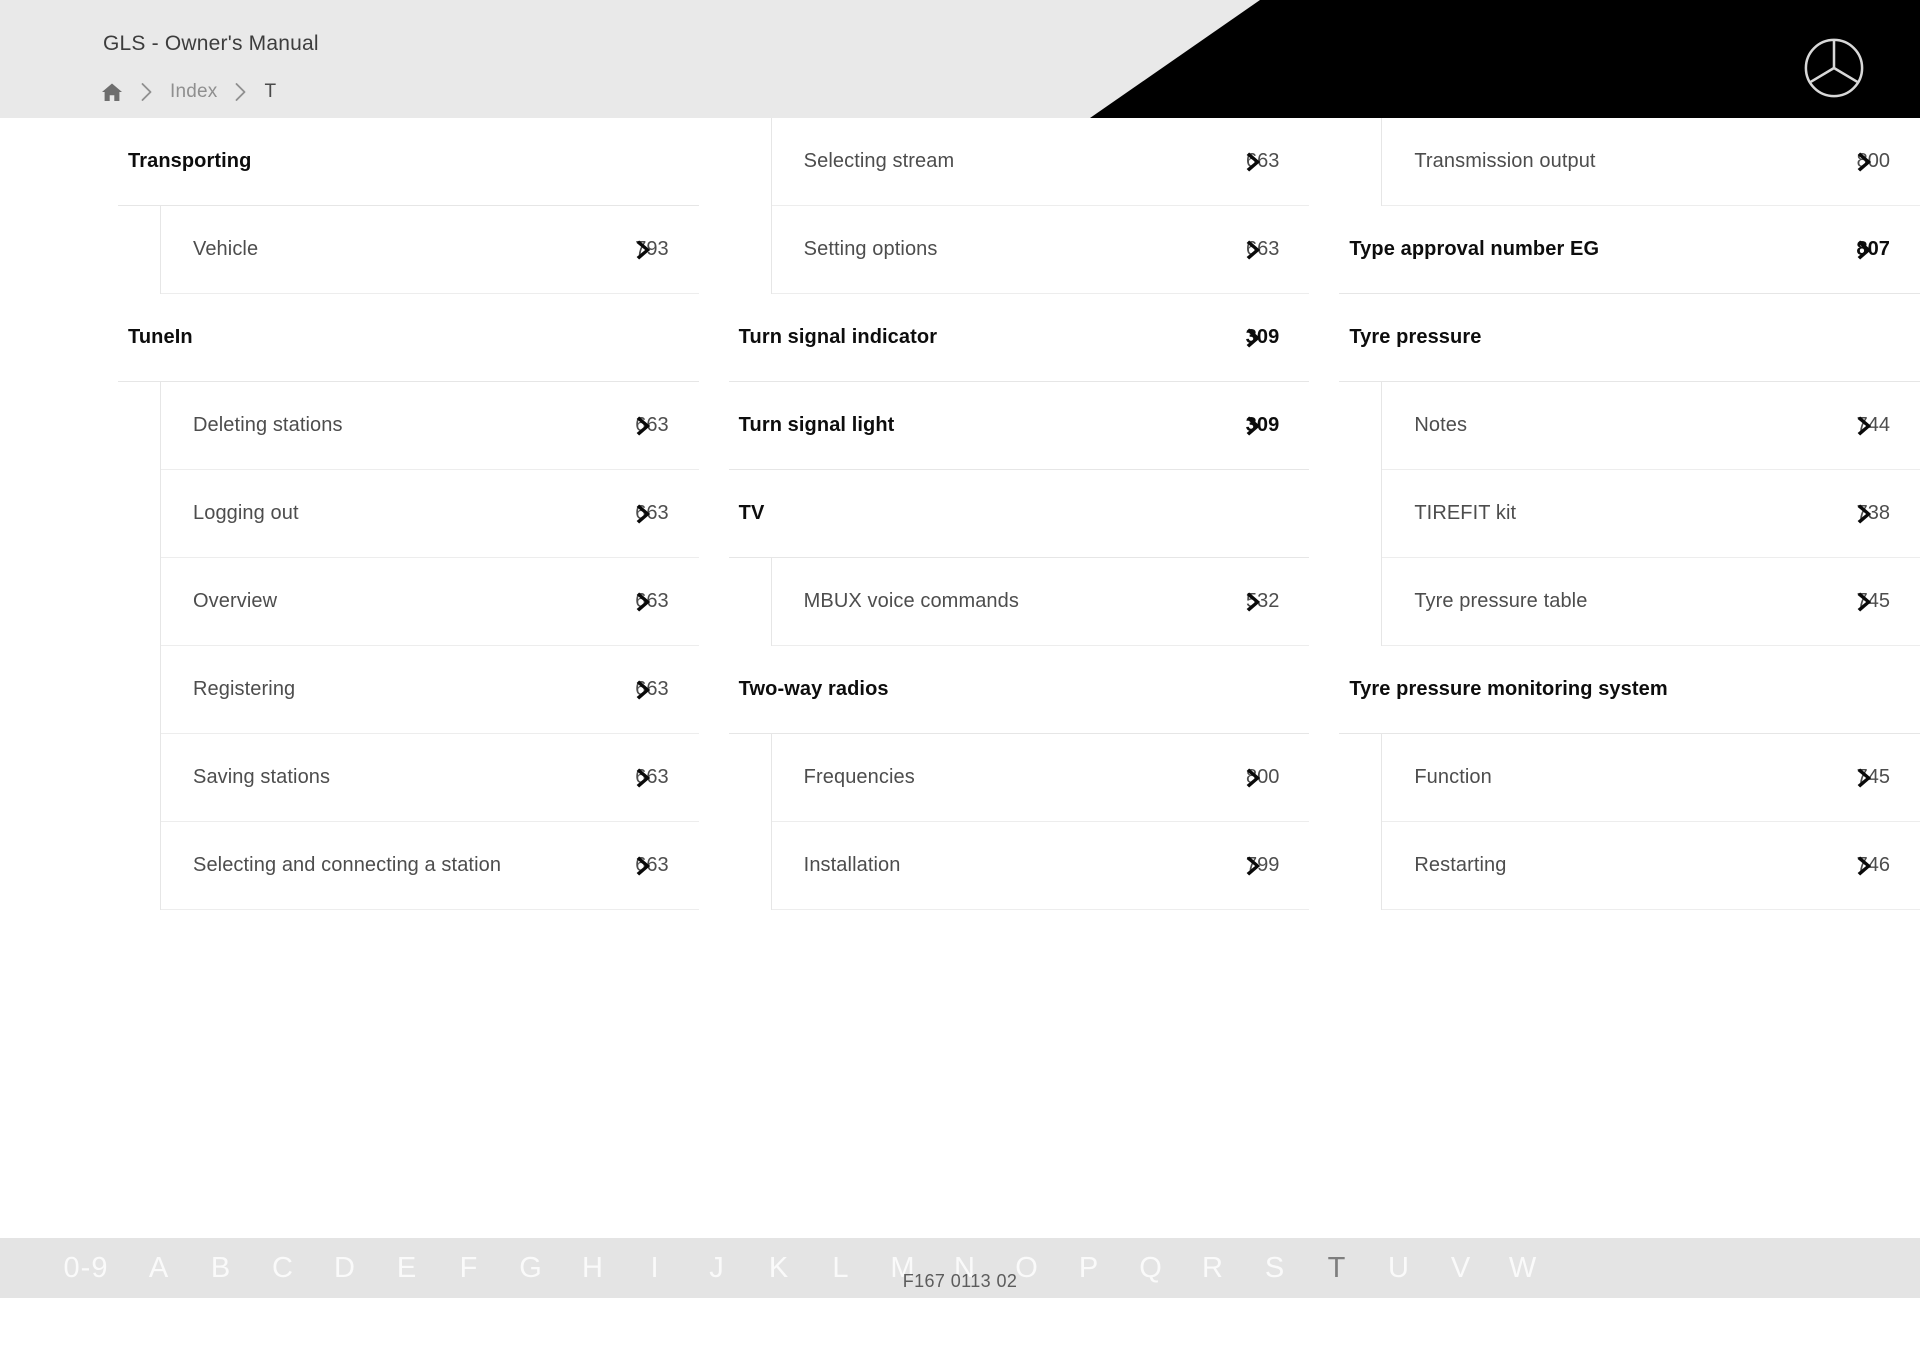 This screenshot has width=1920, height=1358. I want to click on index-group-heading-type-approval-number-eg: Type approval number EG 807, so click(1629, 250).